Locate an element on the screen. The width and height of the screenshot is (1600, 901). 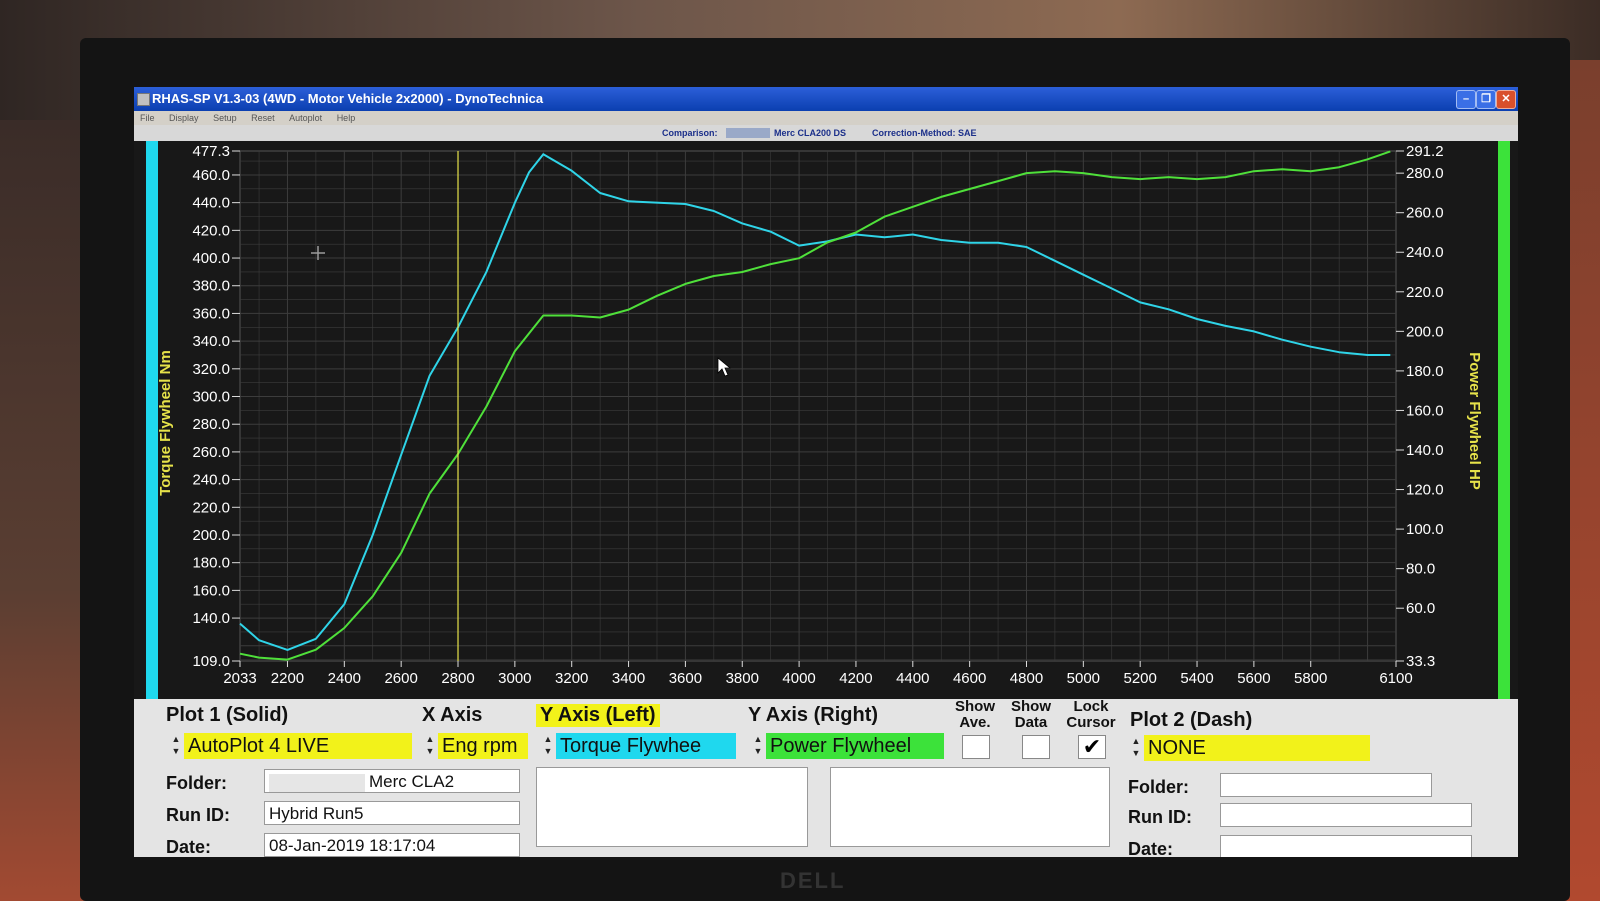
y-left-spinner: ▲ ▼ is located at coordinates (548, 746).